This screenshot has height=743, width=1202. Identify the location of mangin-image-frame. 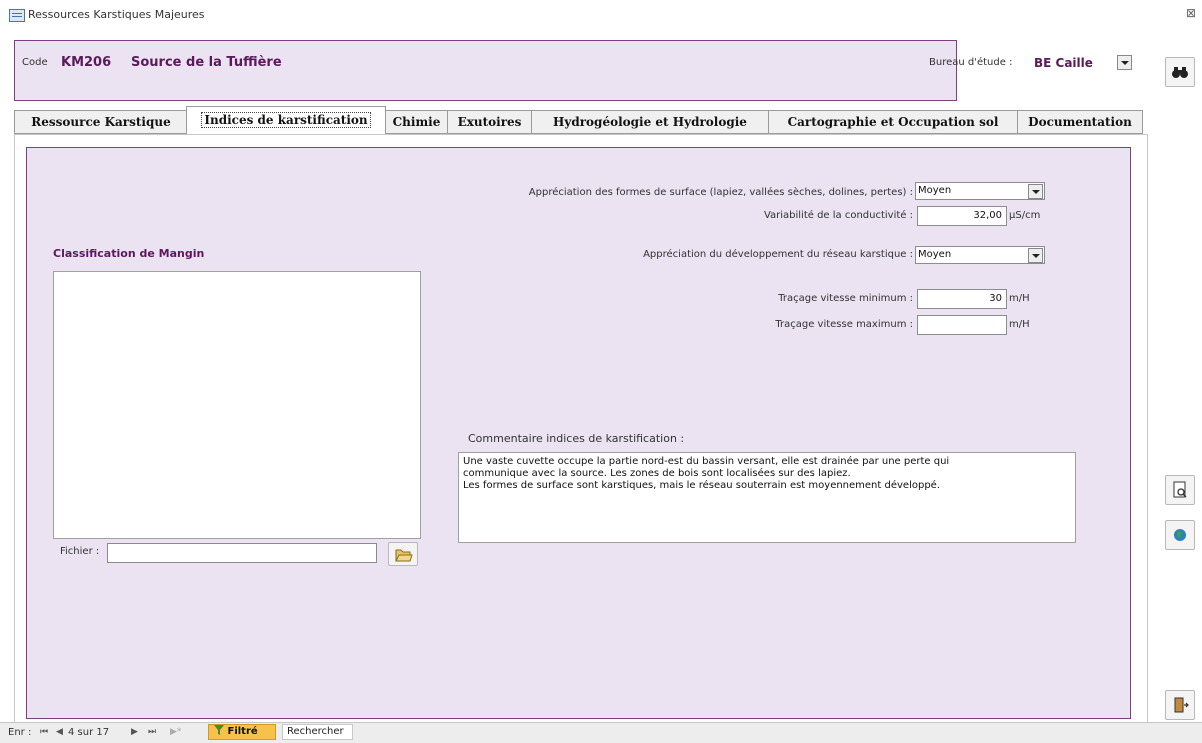
(237, 405).